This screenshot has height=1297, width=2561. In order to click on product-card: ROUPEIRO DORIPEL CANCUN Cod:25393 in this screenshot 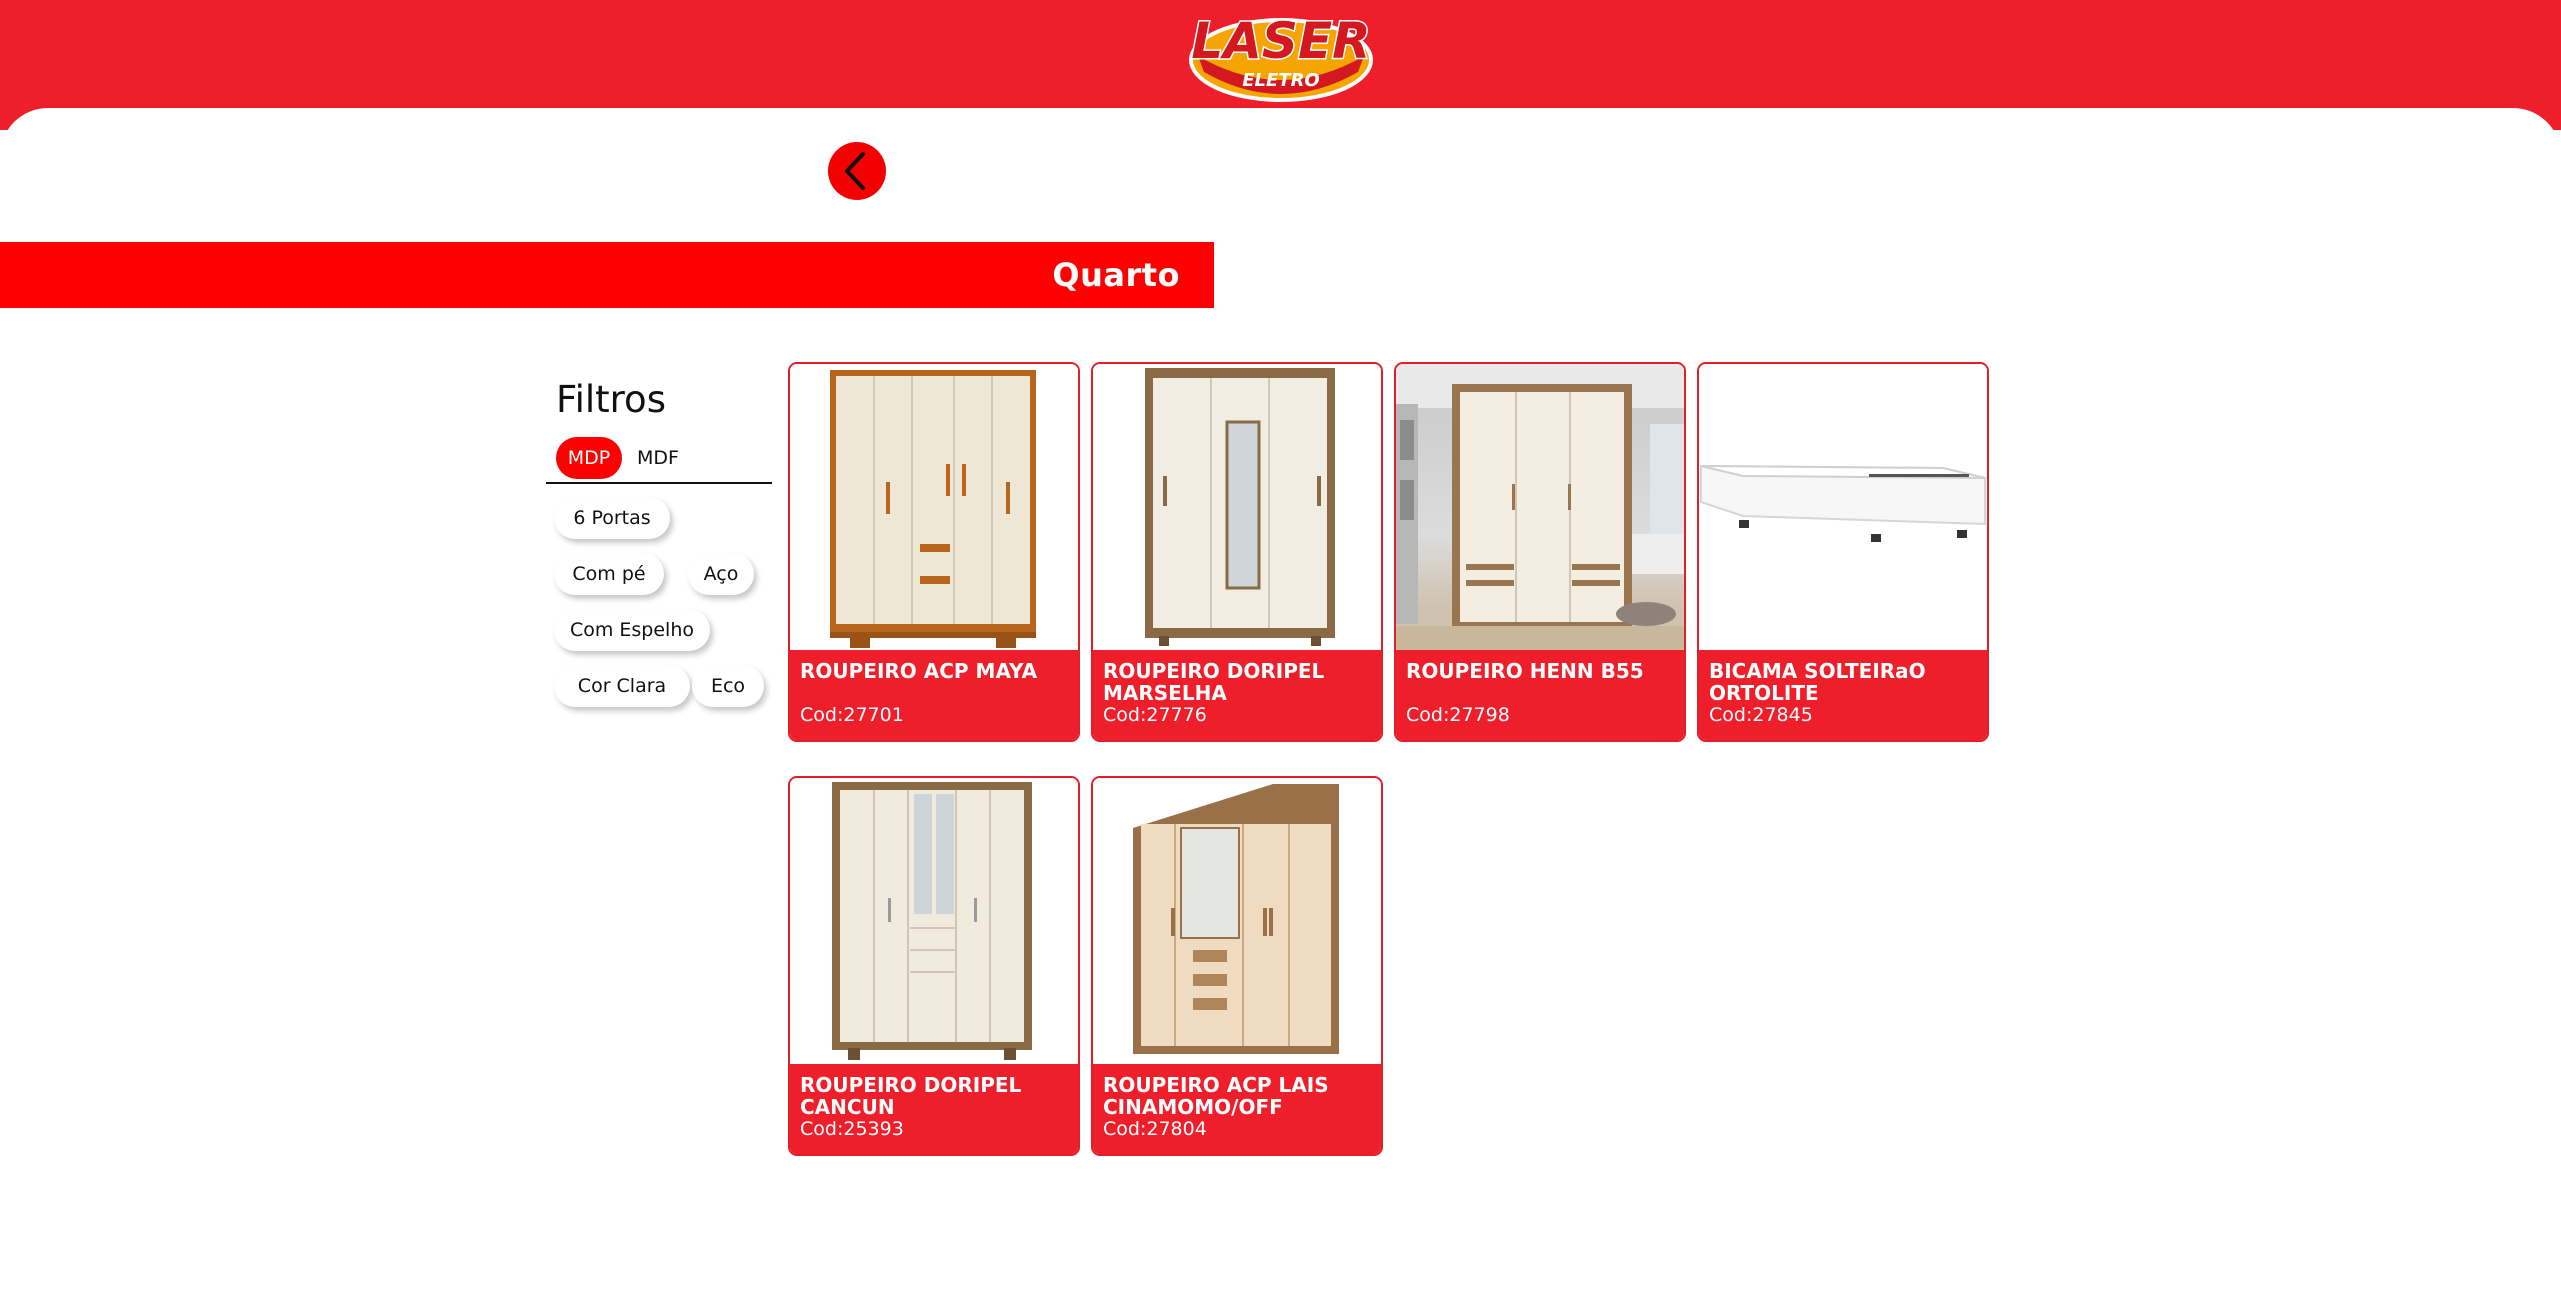, I will do `click(934, 966)`.